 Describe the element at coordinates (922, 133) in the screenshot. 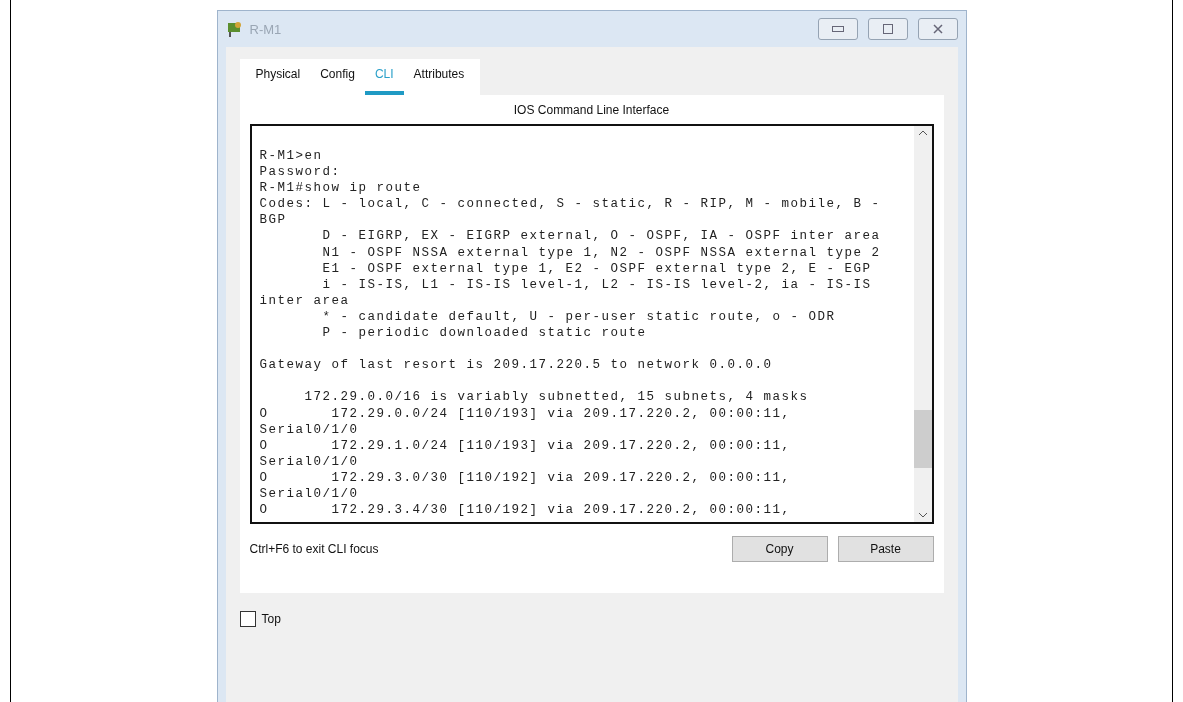

I see `scroll-up-icon` at that location.